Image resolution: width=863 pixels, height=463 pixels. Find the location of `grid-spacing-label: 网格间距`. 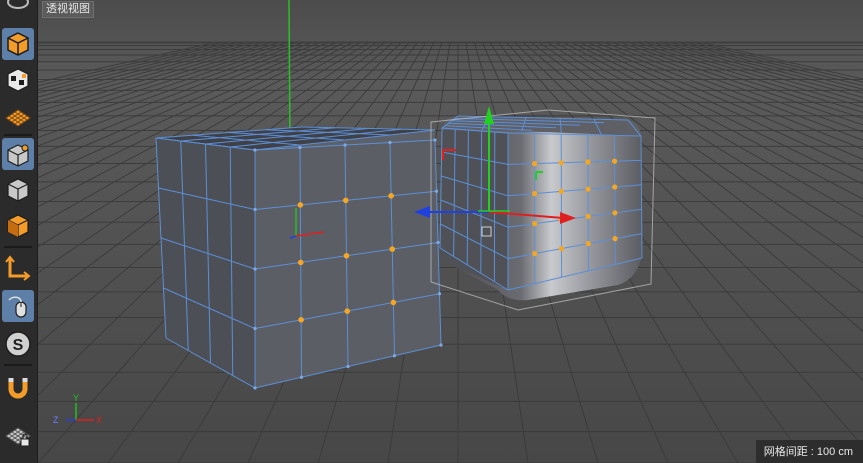

grid-spacing-label: 网格间距 is located at coordinates (785, 452).